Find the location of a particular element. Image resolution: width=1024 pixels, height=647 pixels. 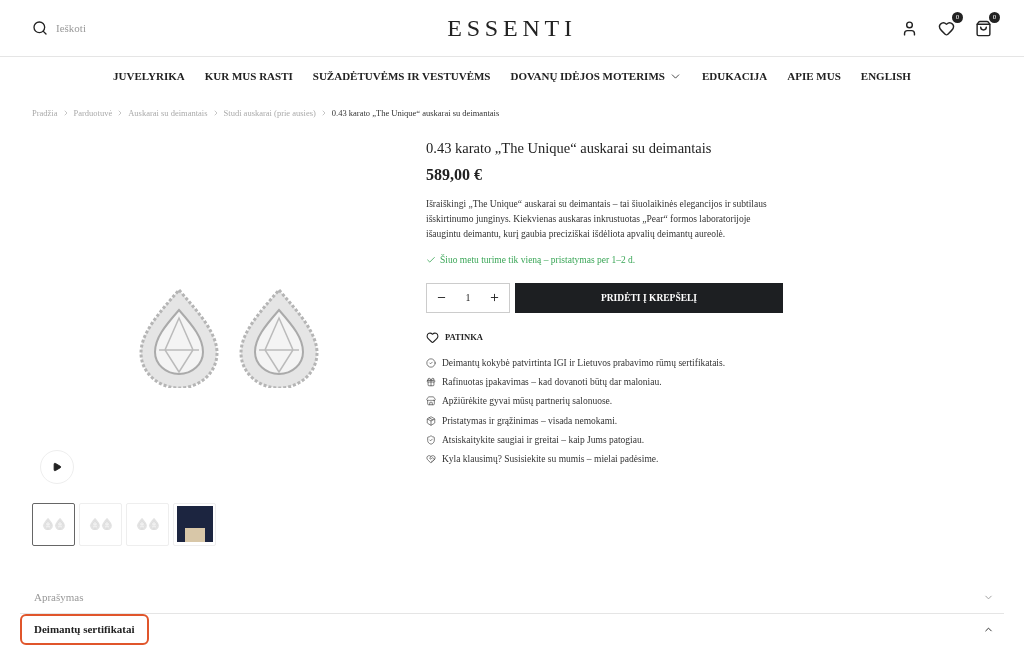

cart-icon is located at coordinates (983, 28).